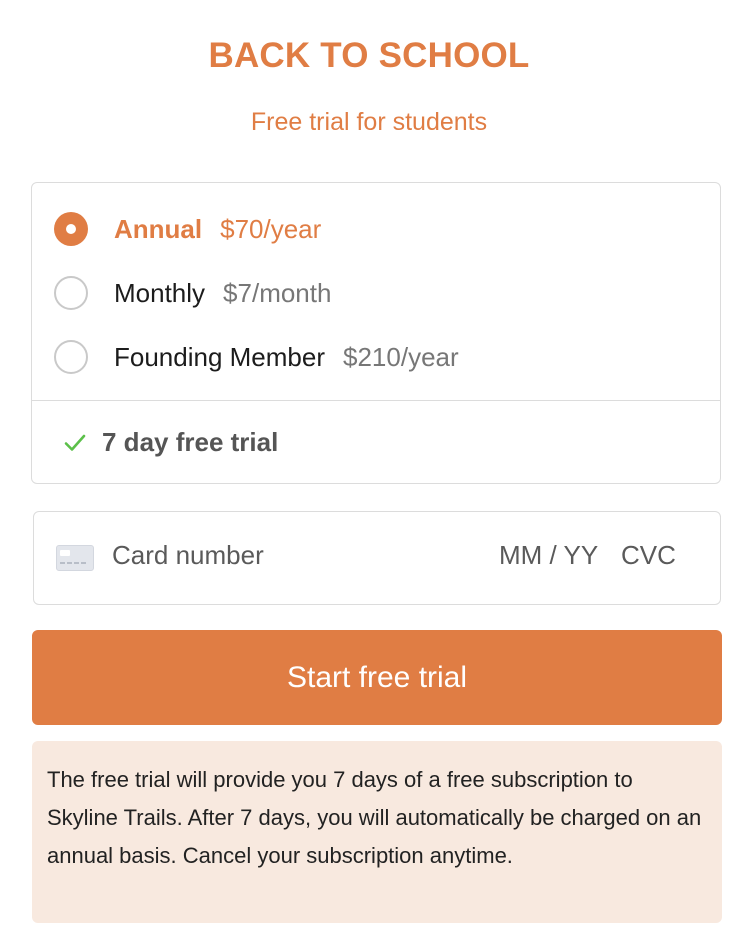 This screenshot has width=738, height=928. I want to click on plan-price: $7/month, so click(277, 292).